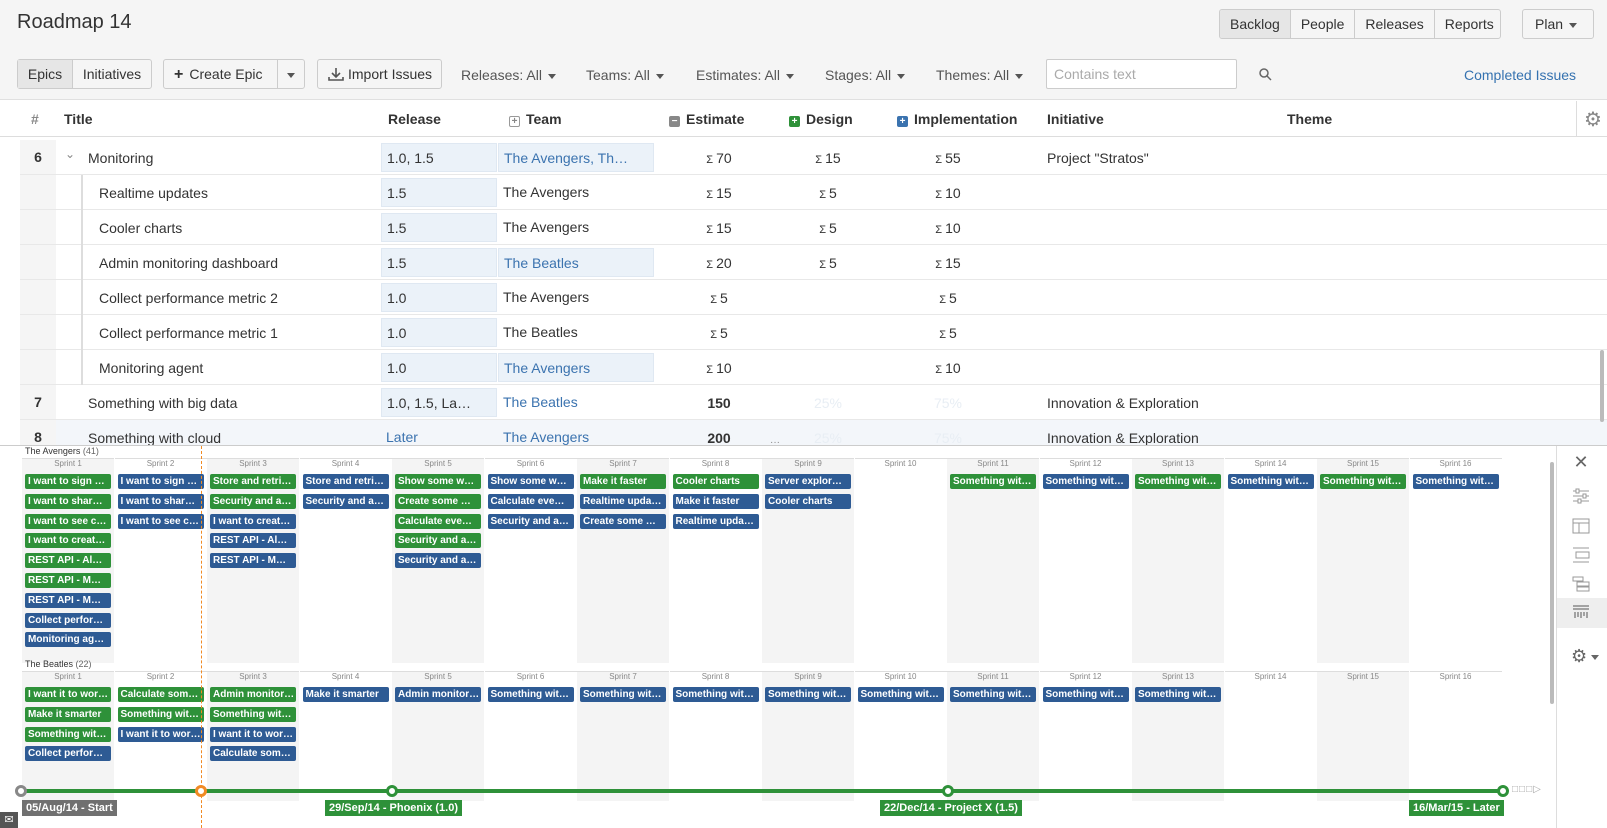 The image size is (1607, 828). What do you see at coordinates (715, 501) in the screenshot?
I see `story-card: Make it faster` at bounding box center [715, 501].